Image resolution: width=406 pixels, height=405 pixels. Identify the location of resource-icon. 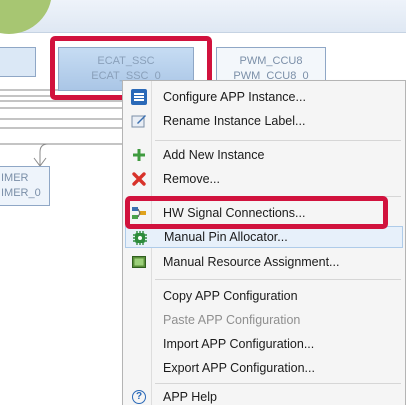
(139, 262).